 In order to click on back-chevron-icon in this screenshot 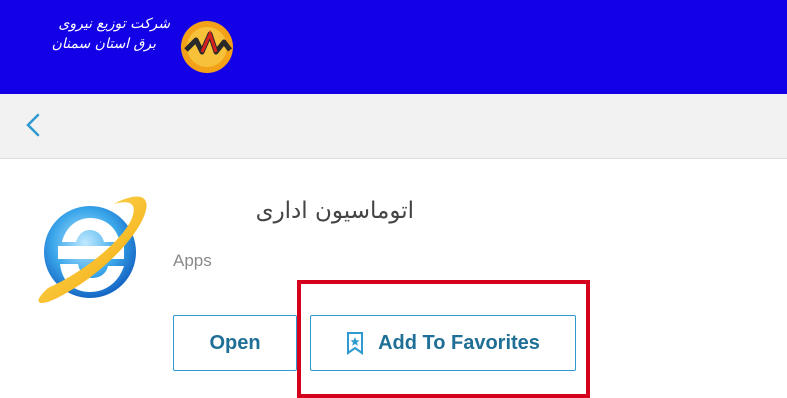, I will do `click(33, 125)`.